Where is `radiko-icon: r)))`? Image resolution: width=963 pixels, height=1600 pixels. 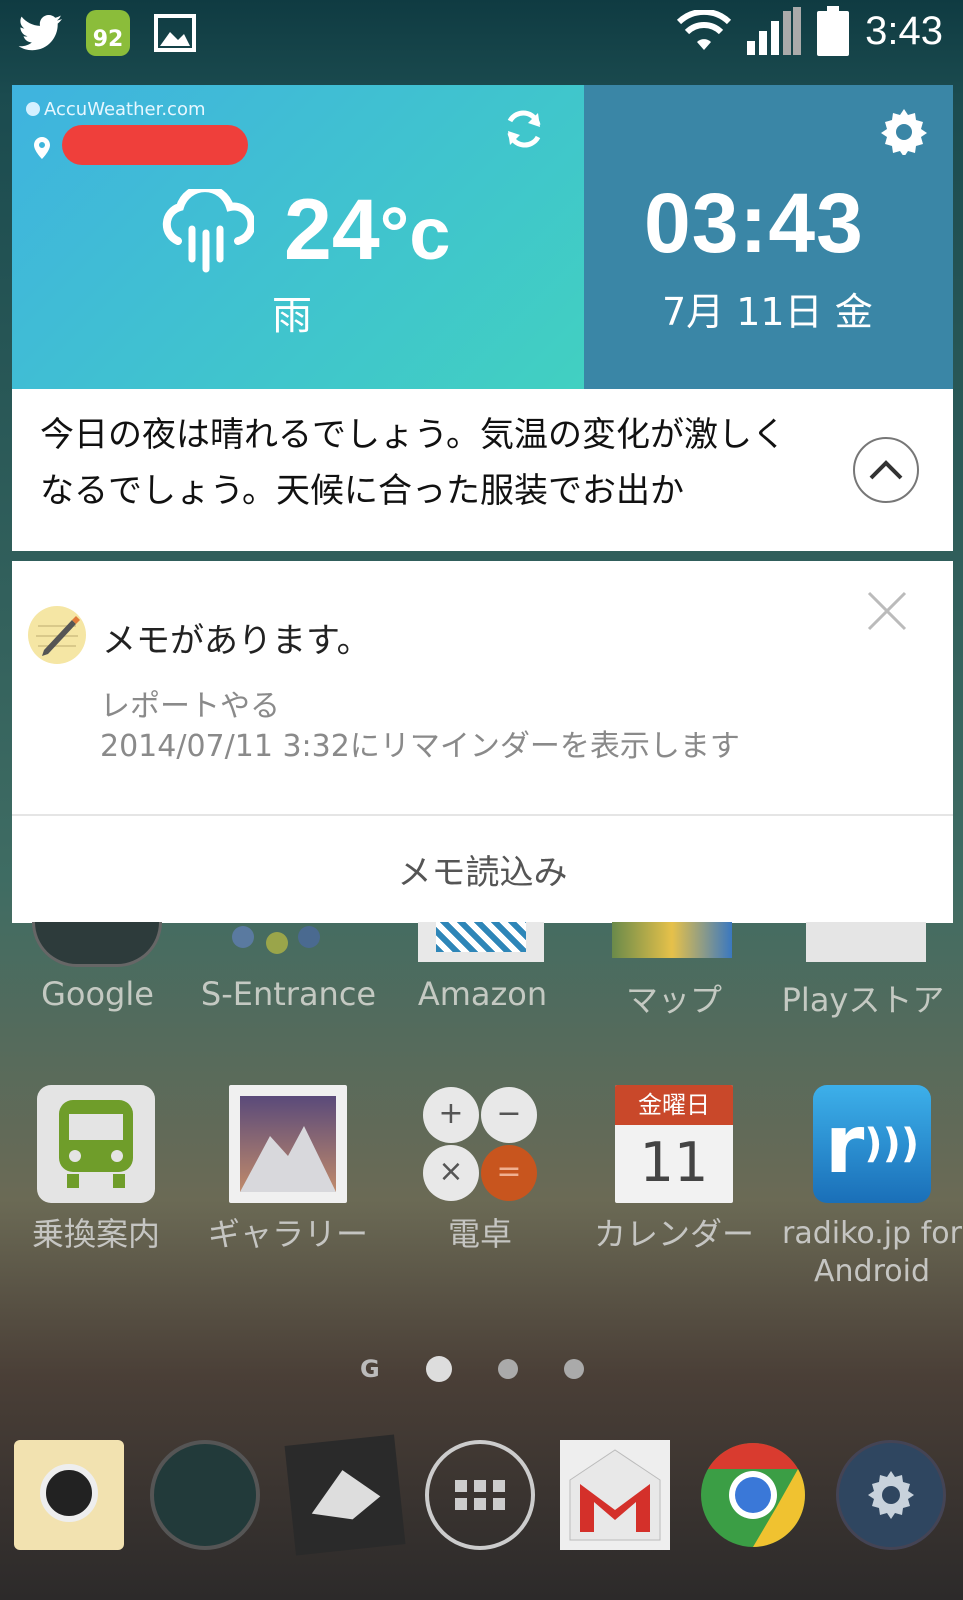 radiko-icon: r))) is located at coordinates (872, 1144).